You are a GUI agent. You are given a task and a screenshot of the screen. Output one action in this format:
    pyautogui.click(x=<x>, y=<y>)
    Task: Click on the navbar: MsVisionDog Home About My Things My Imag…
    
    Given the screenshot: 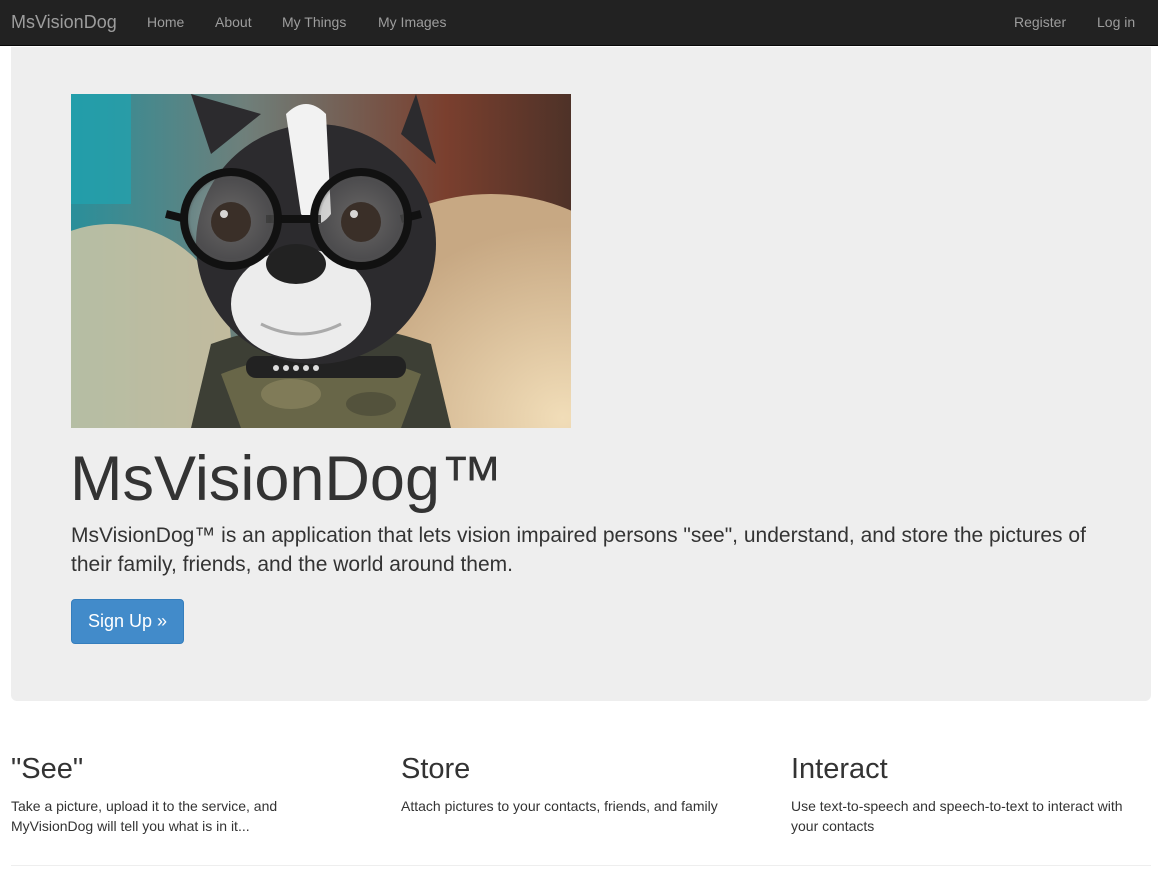 What is the action you would take?
    pyautogui.click(x=579, y=23)
    